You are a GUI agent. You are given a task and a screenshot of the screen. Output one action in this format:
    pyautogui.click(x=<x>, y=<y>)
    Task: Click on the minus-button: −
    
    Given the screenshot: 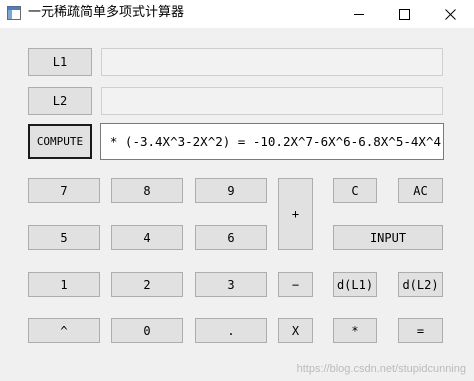 What is the action you would take?
    pyautogui.click(x=295, y=284)
    